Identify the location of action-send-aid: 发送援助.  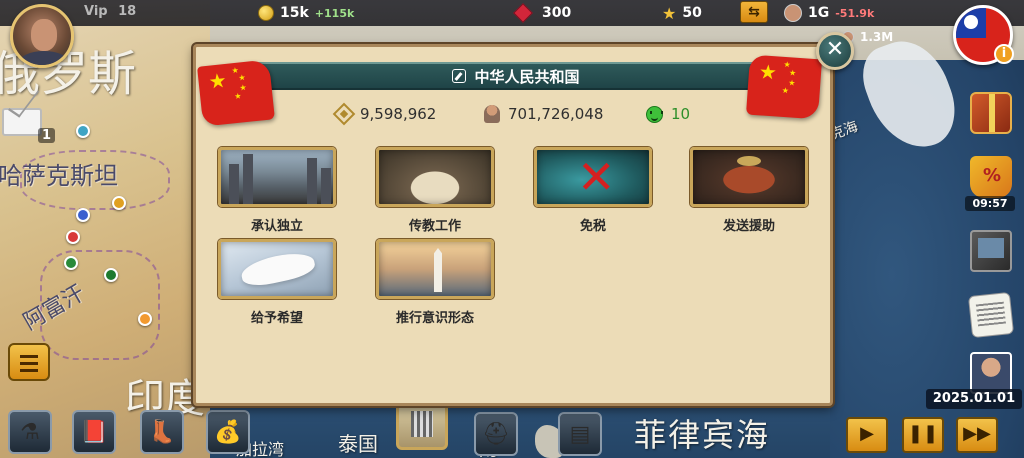
(749, 190).